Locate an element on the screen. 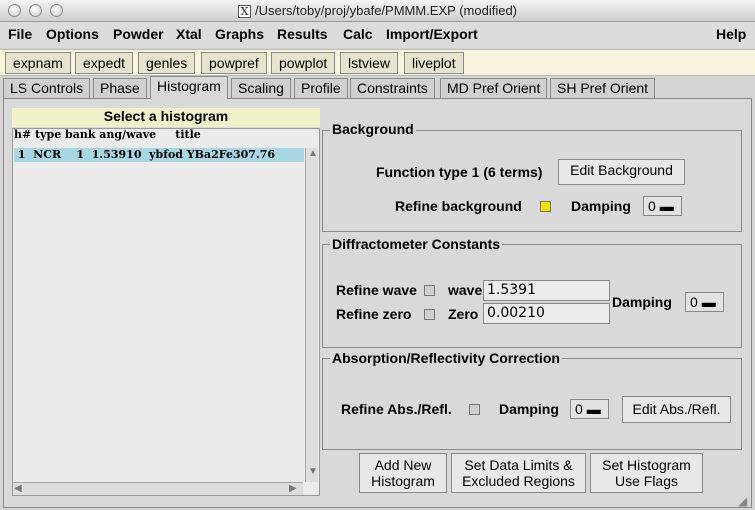 The image size is (755, 510). refine-background-label: Refine background is located at coordinates (458, 206).